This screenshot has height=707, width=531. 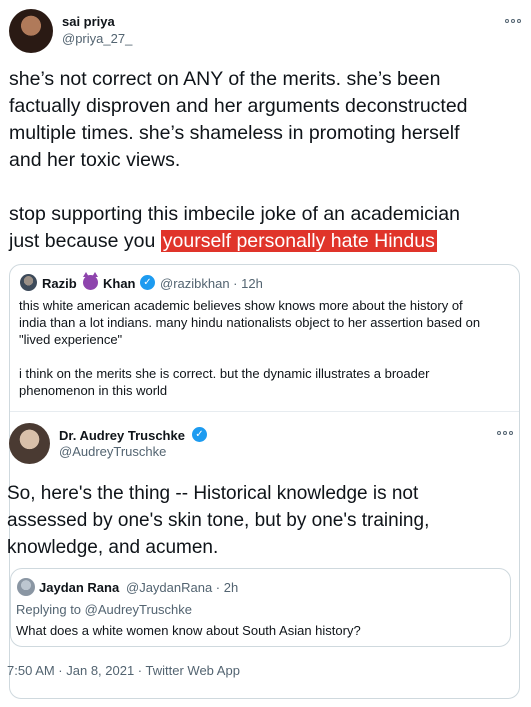 I want to click on tweet-line-plain: just because you, so click(x=85, y=241).